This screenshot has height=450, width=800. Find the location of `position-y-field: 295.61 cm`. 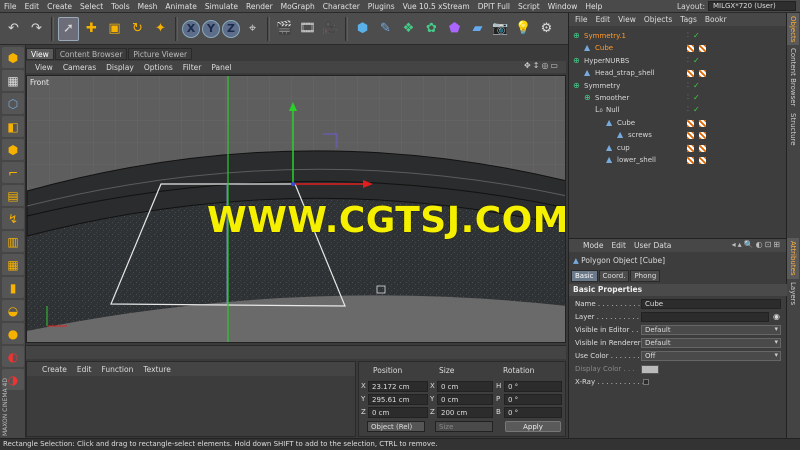

position-y-field: 295.61 cm is located at coordinates (398, 399).